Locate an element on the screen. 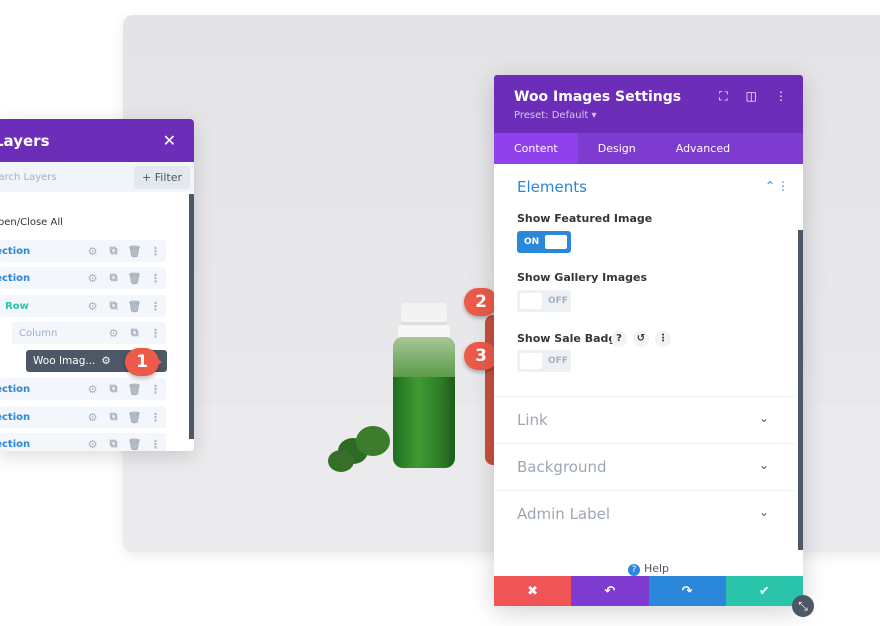 The width and height of the screenshot is (880, 626). action-bar: ✖ ↶ ↷ ✔ is located at coordinates (648, 591).